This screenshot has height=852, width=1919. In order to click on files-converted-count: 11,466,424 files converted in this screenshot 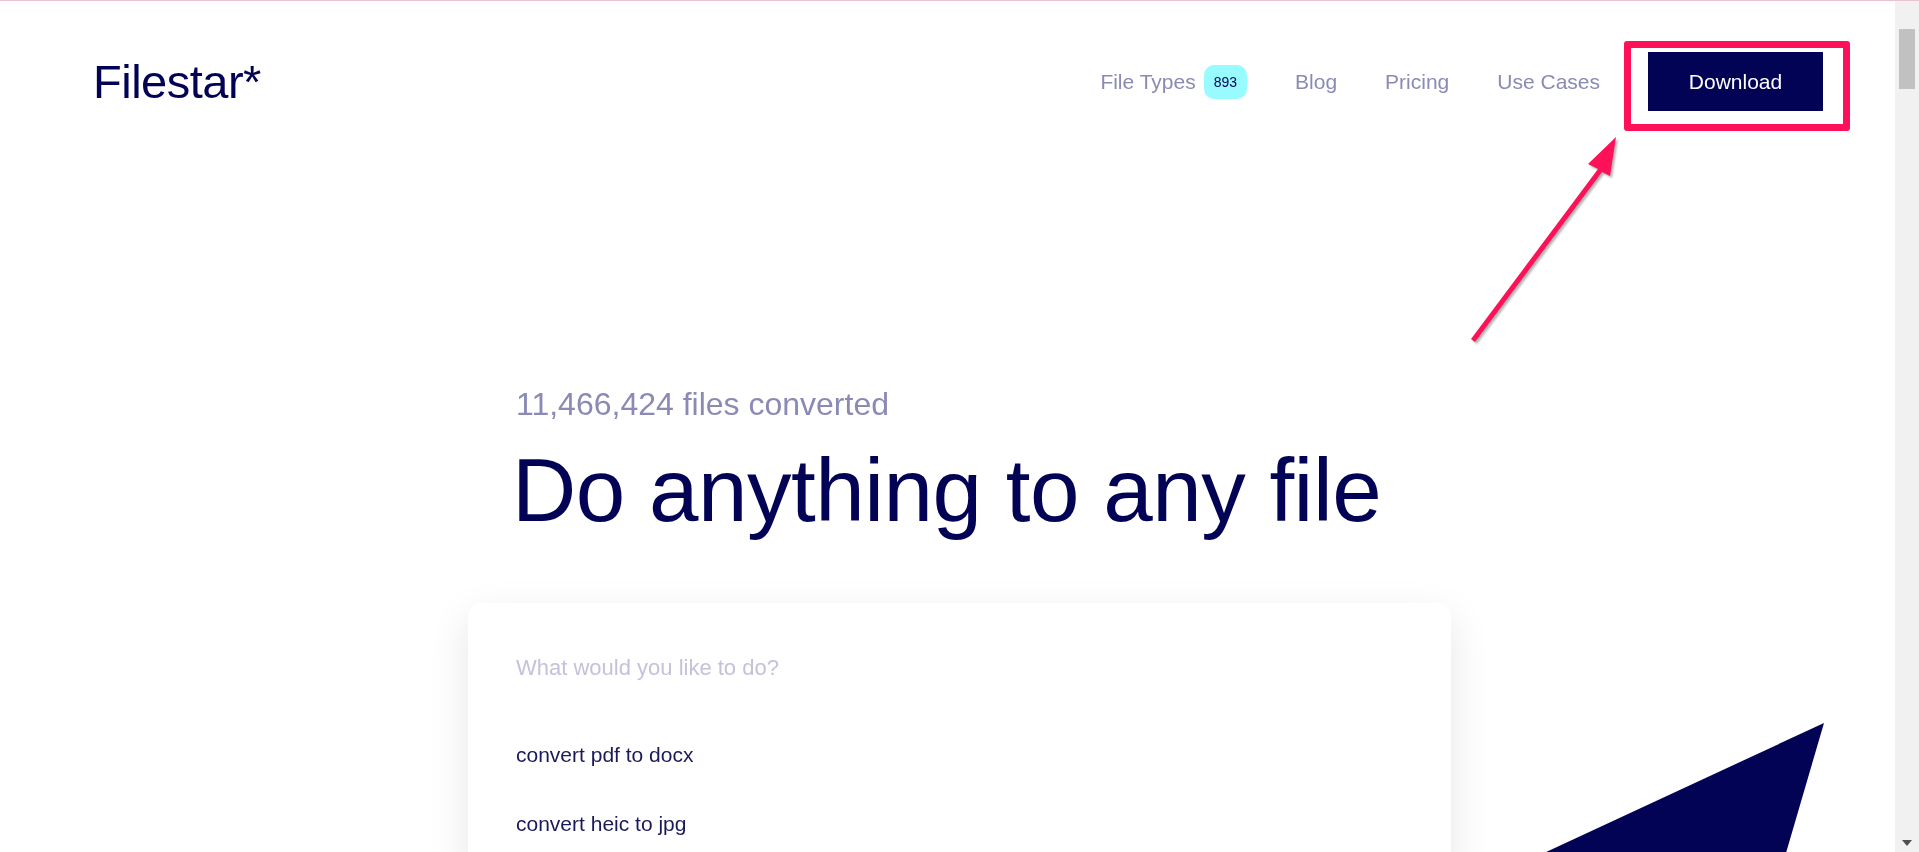, I will do `click(703, 404)`.